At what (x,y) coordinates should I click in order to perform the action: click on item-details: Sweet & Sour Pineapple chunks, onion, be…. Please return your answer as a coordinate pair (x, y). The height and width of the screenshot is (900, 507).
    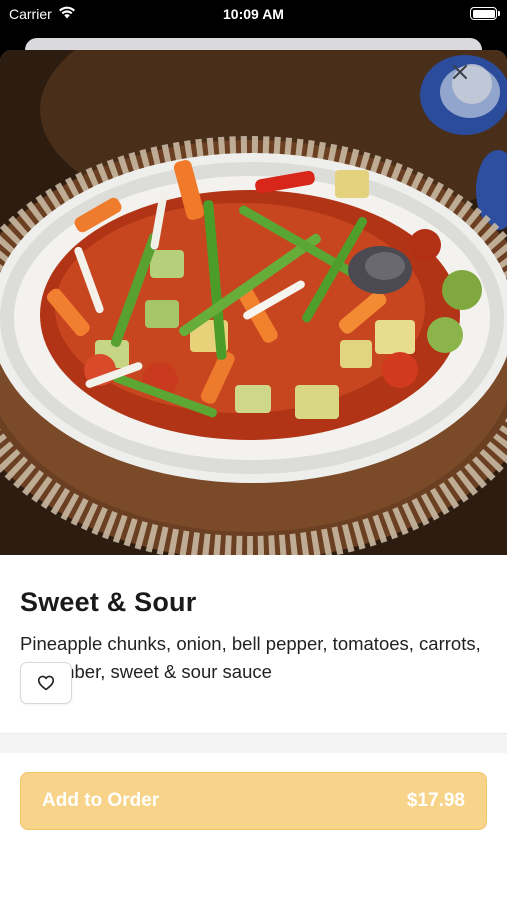
    Looking at the image, I should click on (255, 636).